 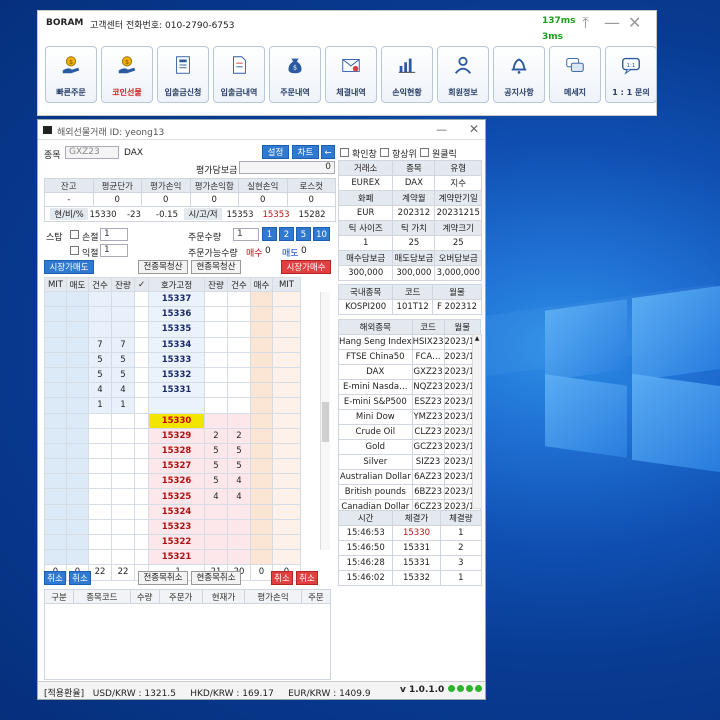 I want to click on book-row: 15325 4 4, so click(x=172, y=496).